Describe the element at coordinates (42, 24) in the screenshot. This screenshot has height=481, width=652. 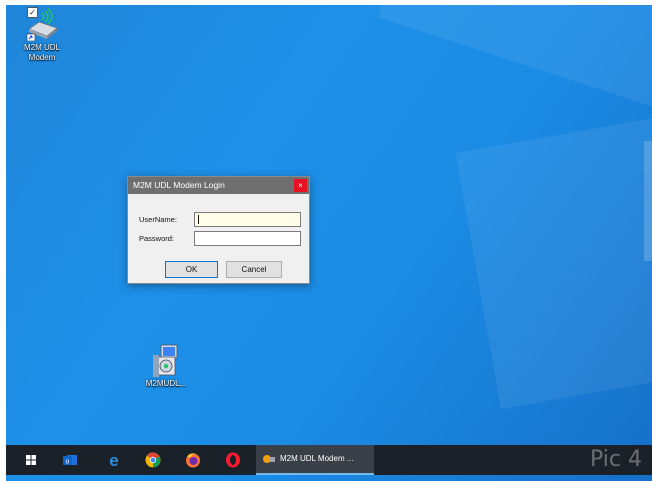
I see `modem-icon: ✓` at that location.